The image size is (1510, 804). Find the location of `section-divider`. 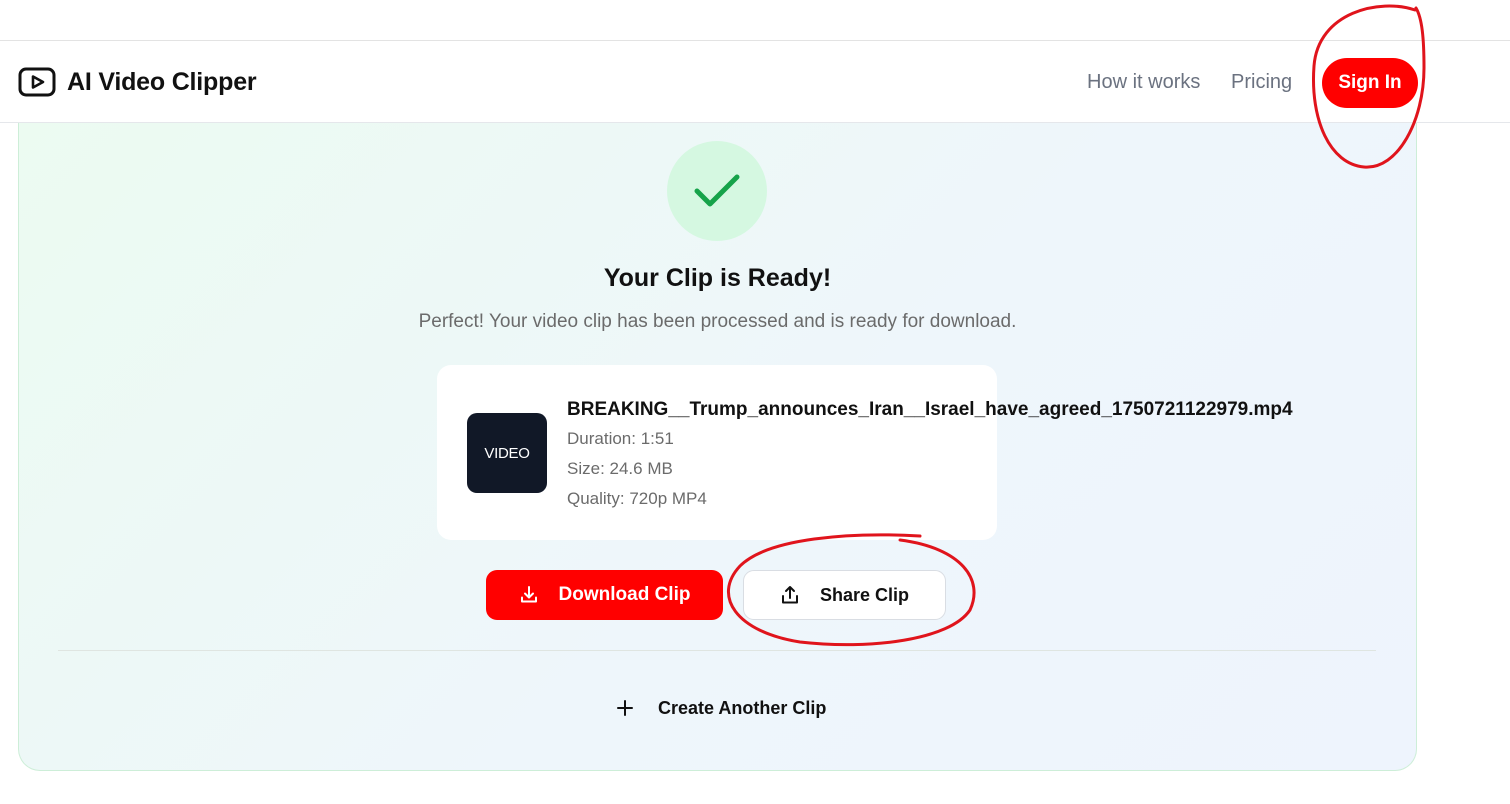

section-divider is located at coordinates (717, 650).